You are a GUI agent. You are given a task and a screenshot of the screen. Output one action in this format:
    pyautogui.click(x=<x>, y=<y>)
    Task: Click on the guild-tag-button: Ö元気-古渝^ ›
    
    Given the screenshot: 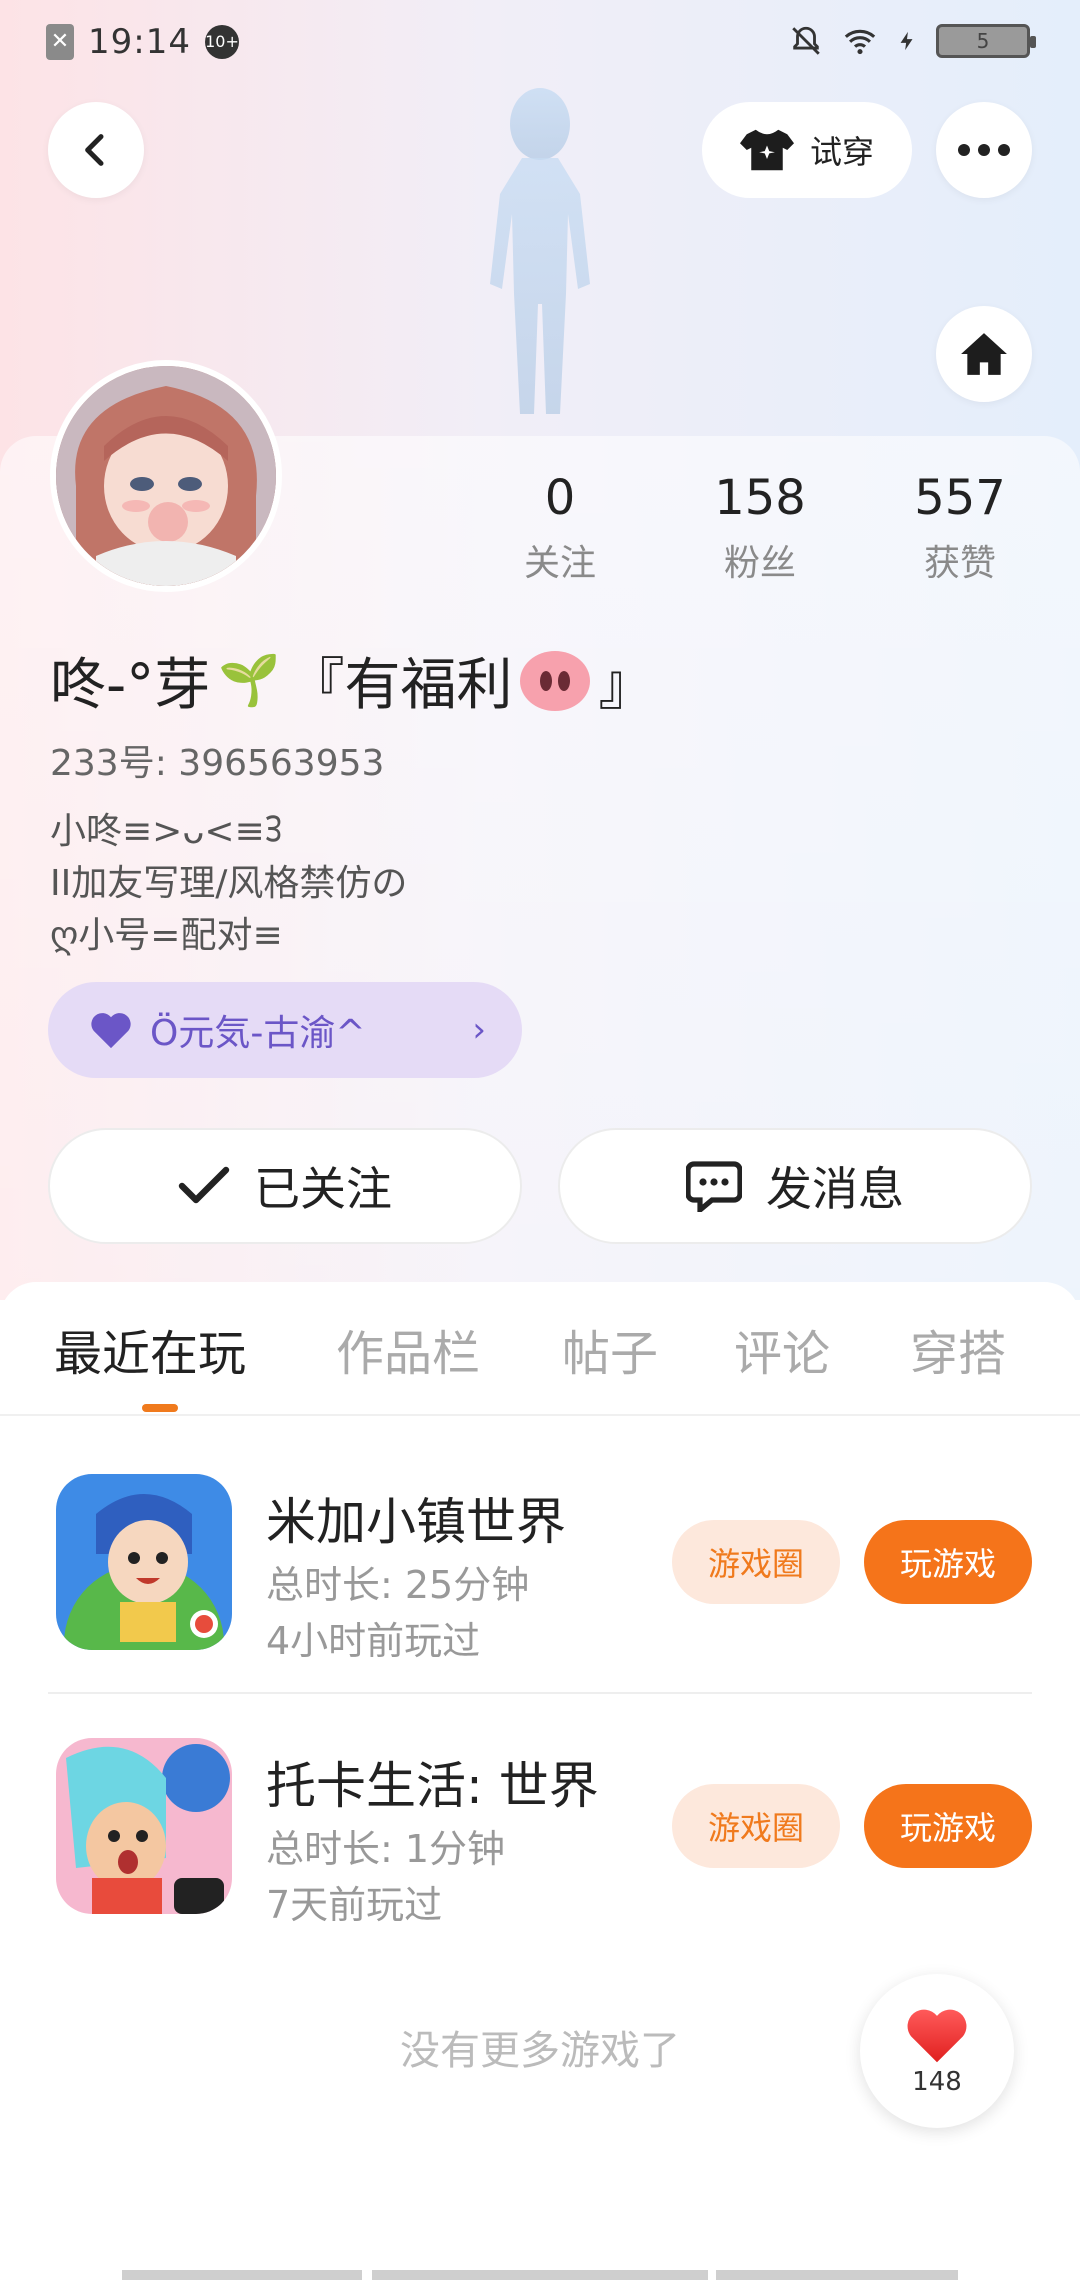 What is the action you would take?
    pyautogui.click(x=285, y=1030)
    